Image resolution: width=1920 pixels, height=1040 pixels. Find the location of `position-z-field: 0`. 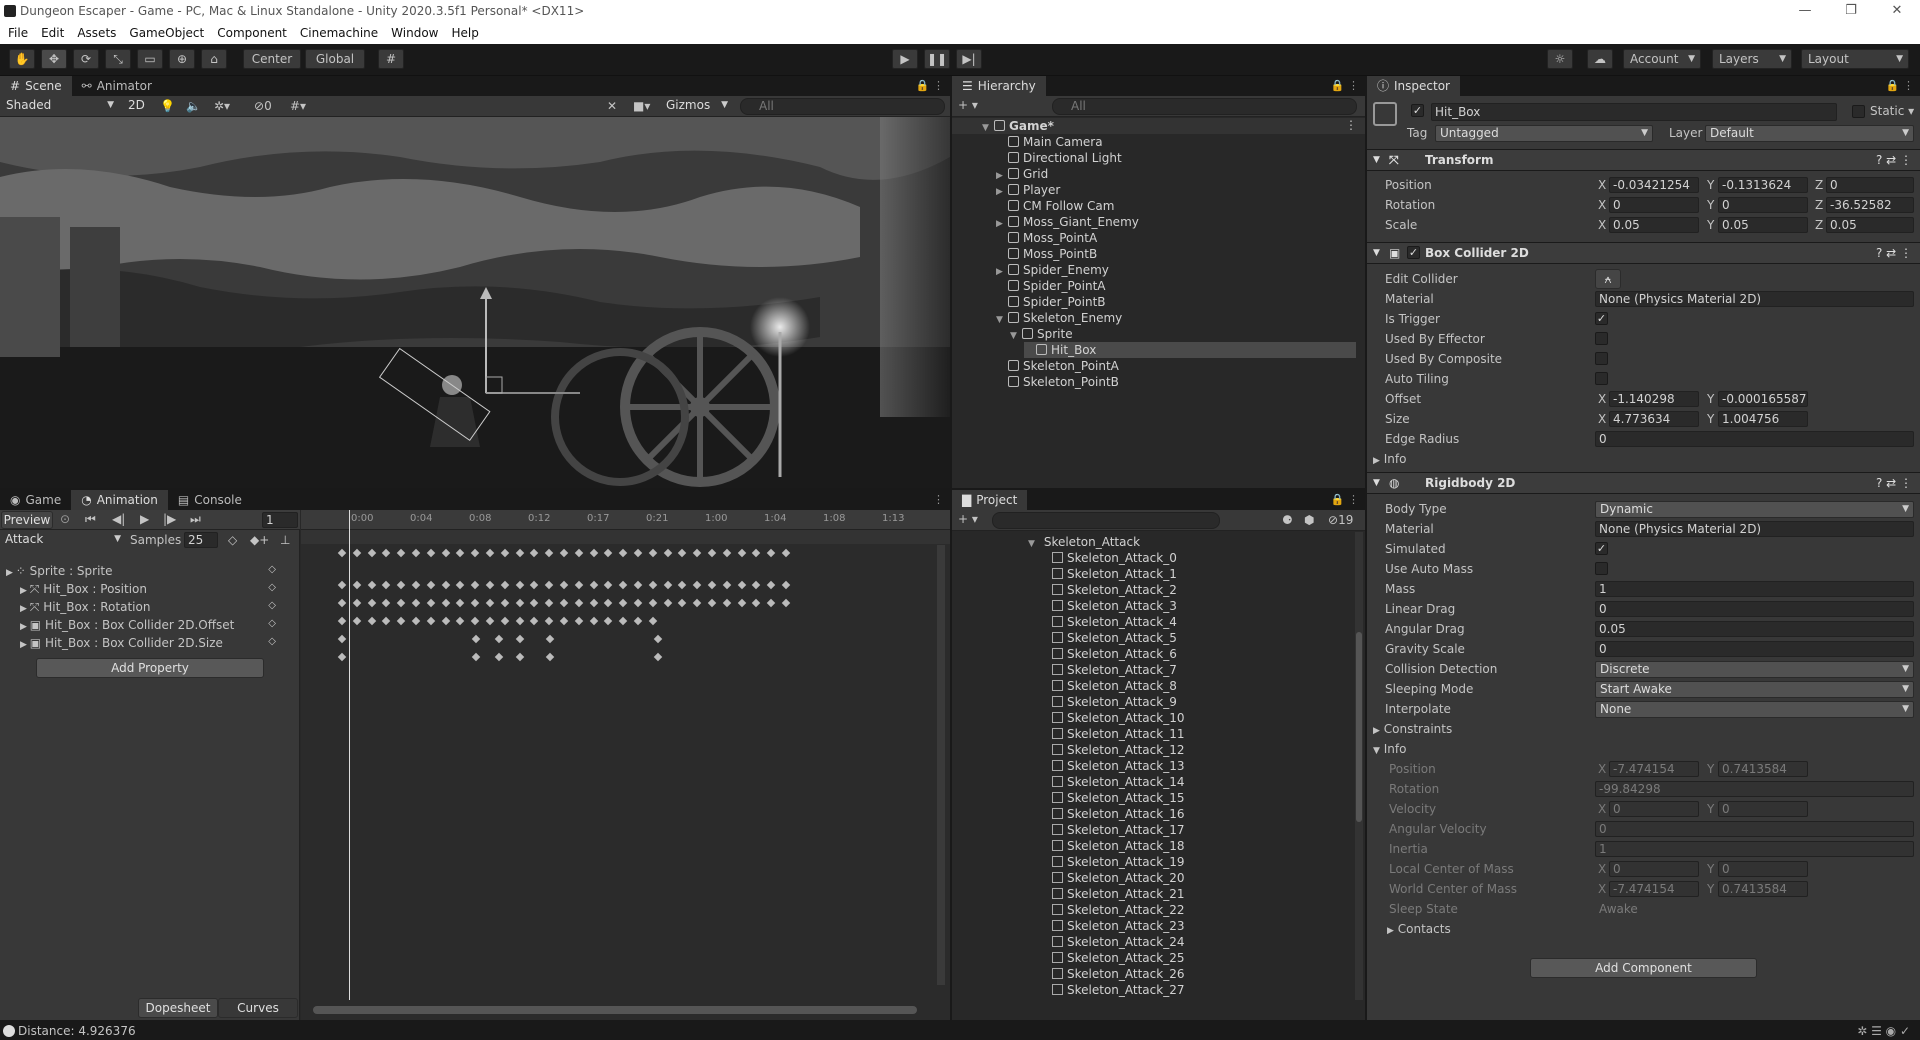

position-z-field: 0 is located at coordinates (1870, 185).